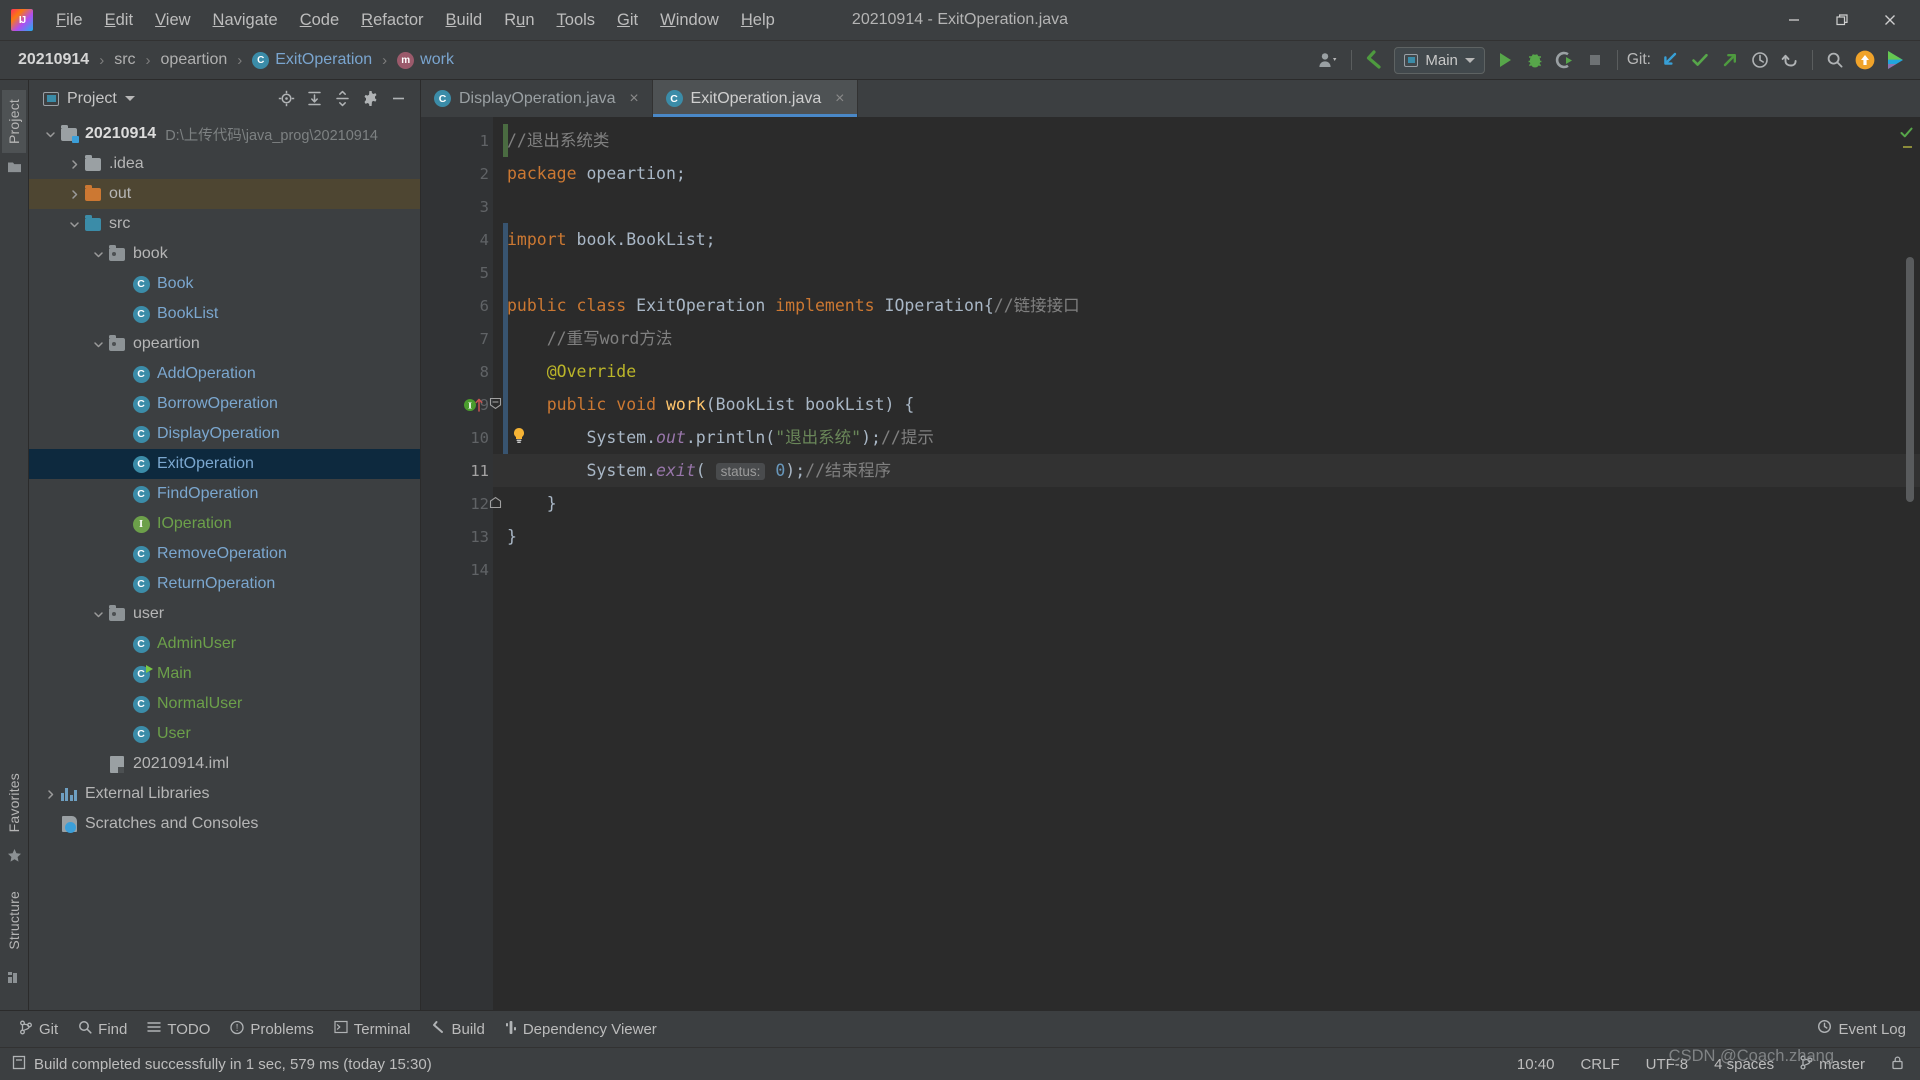 The height and width of the screenshot is (1080, 1920). Describe the element at coordinates (224, 284) in the screenshot. I see `tree-node-book: C Book` at that location.